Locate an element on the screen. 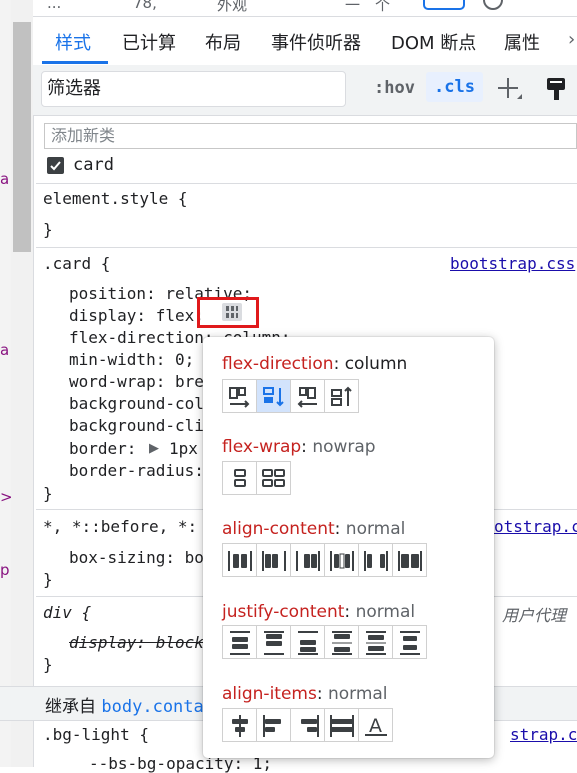  flex-direction-buttons is located at coordinates (290, 396).